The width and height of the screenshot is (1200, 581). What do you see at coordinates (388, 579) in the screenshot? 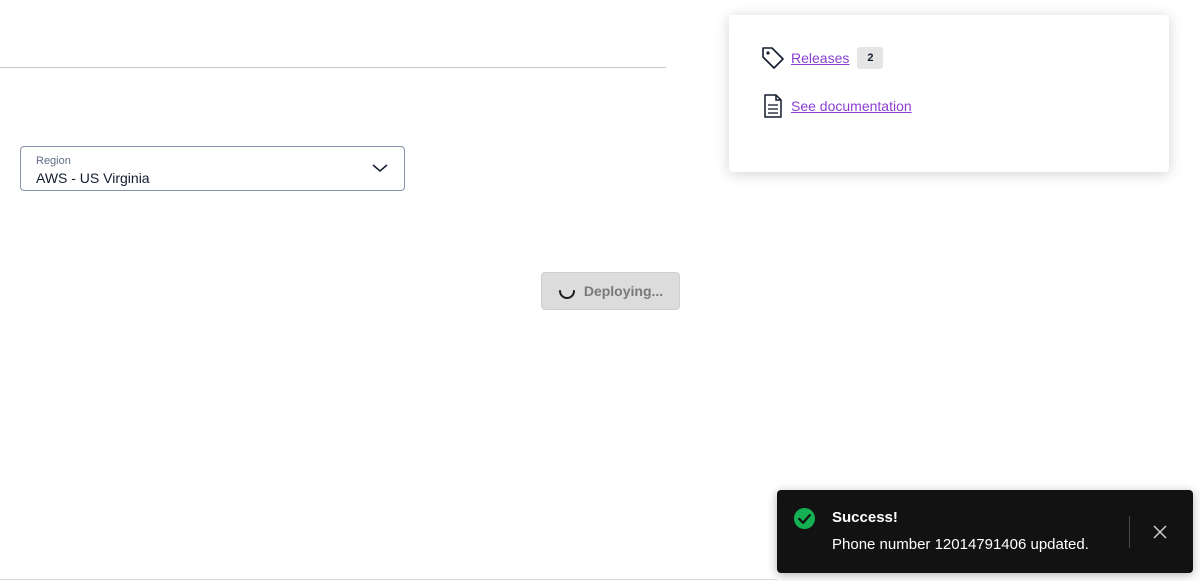
I see `bottom-divider` at bounding box center [388, 579].